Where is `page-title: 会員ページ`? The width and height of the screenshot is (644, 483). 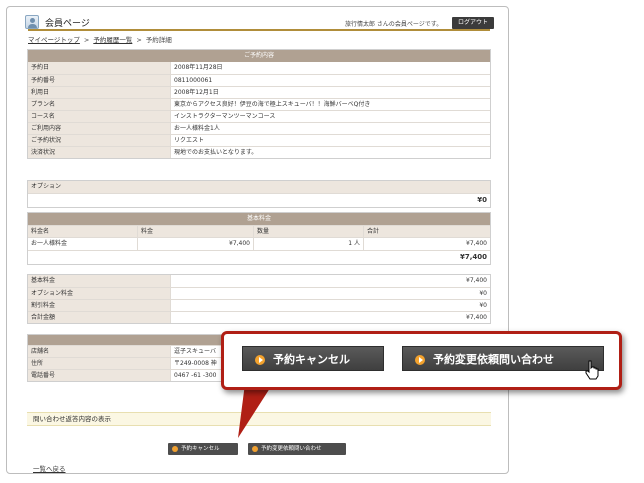
page-title: 会員ページ is located at coordinates (67, 24).